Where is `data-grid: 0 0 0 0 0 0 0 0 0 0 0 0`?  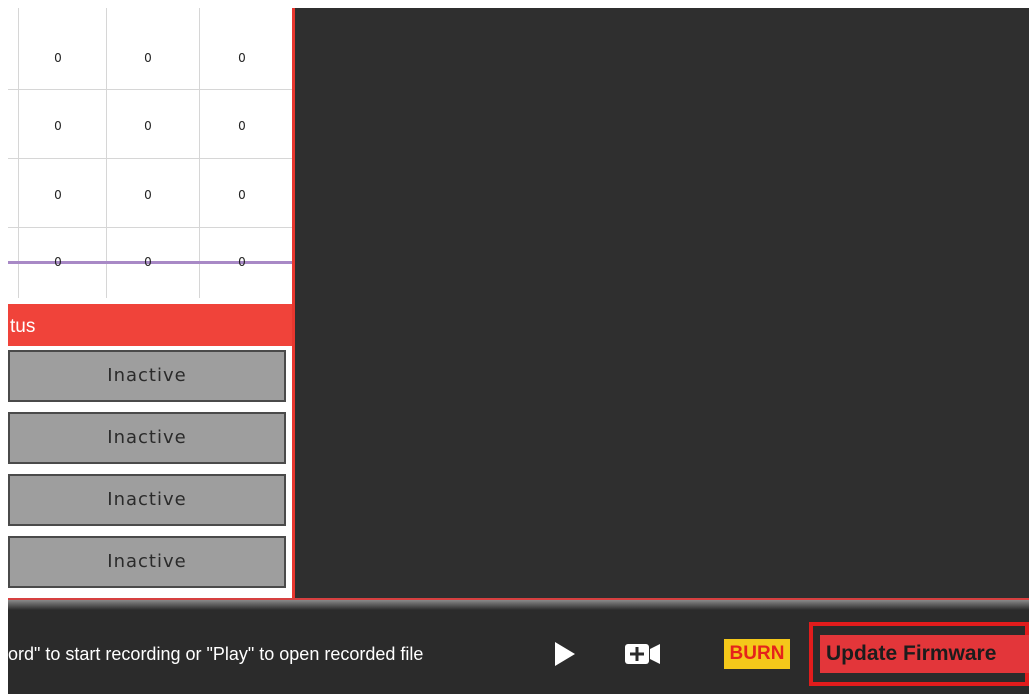
data-grid: 0 0 0 0 0 0 0 0 0 0 0 0 is located at coordinates (151, 153).